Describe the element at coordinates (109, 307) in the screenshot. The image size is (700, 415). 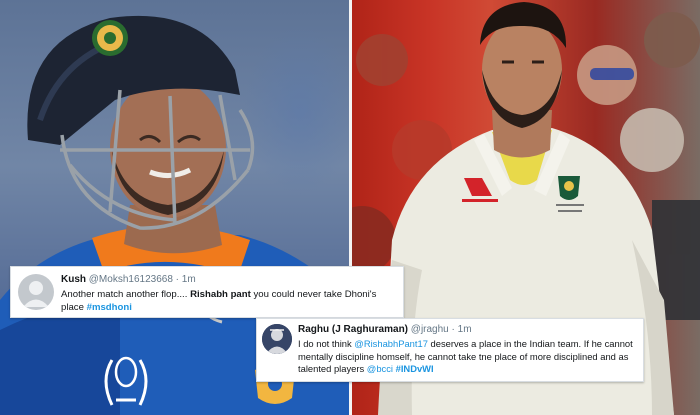
I see `hashtag-msdhoni: #msdhoni` at that location.